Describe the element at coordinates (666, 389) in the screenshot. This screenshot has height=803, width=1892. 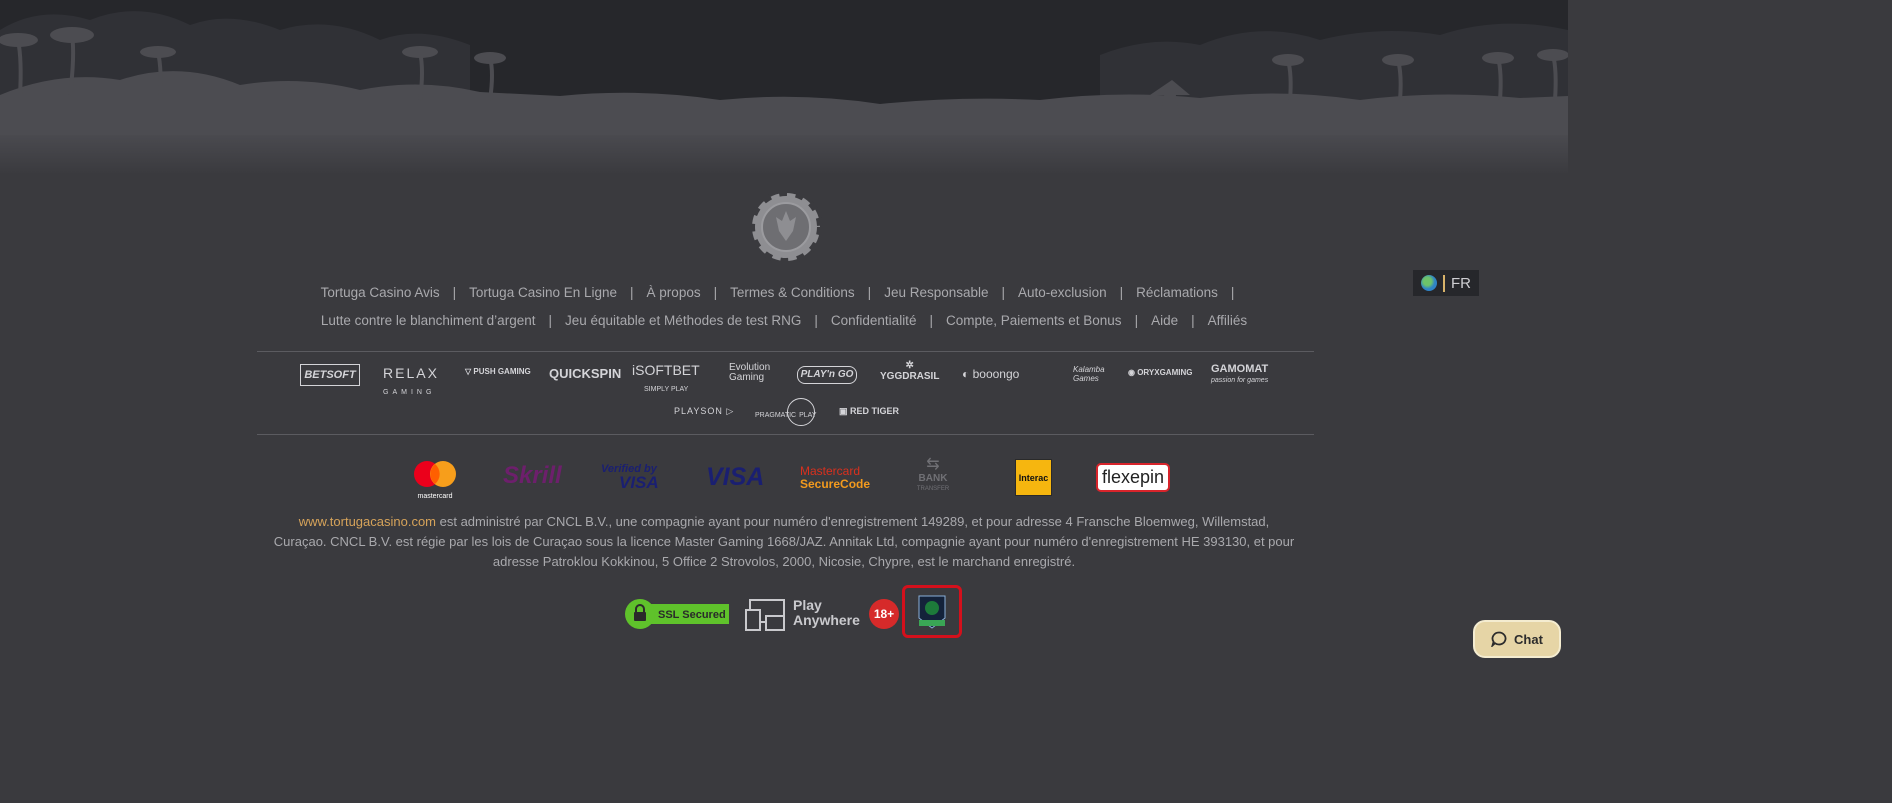
I see `provider-isoftbet-sub: SIMPLY PLAY` at that location.